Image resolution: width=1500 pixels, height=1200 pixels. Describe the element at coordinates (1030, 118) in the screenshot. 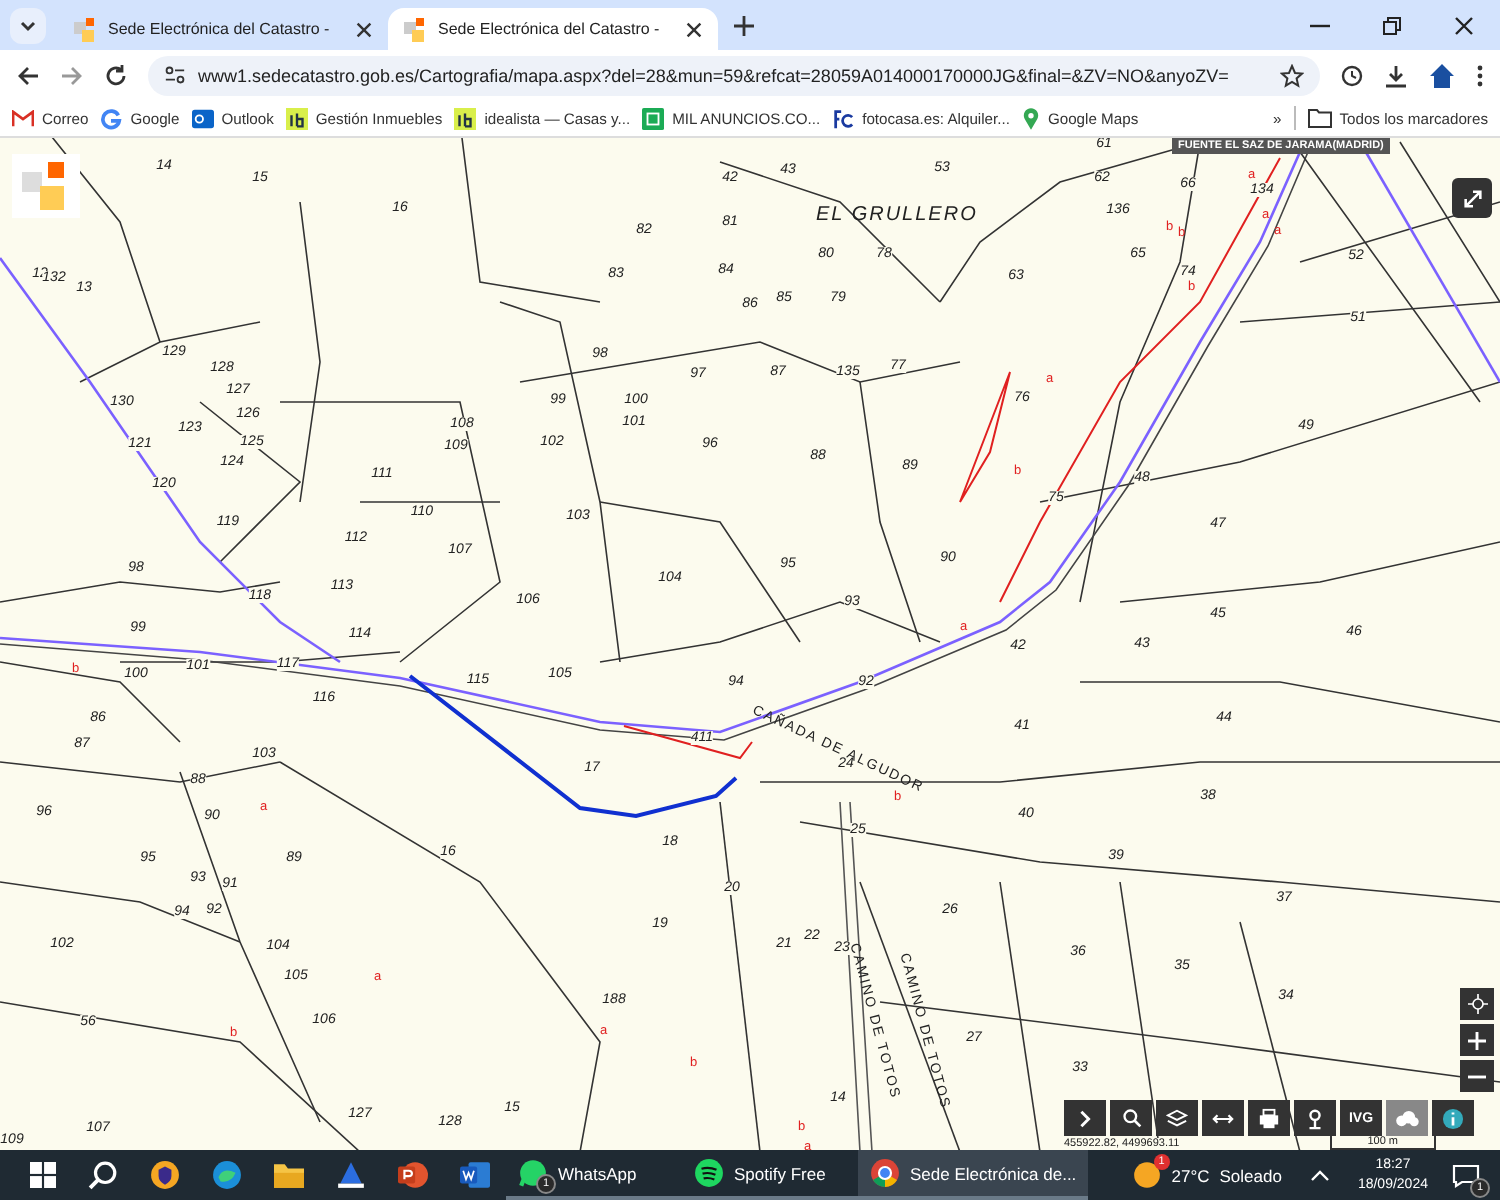

I see `map-pin-icon` at that location.